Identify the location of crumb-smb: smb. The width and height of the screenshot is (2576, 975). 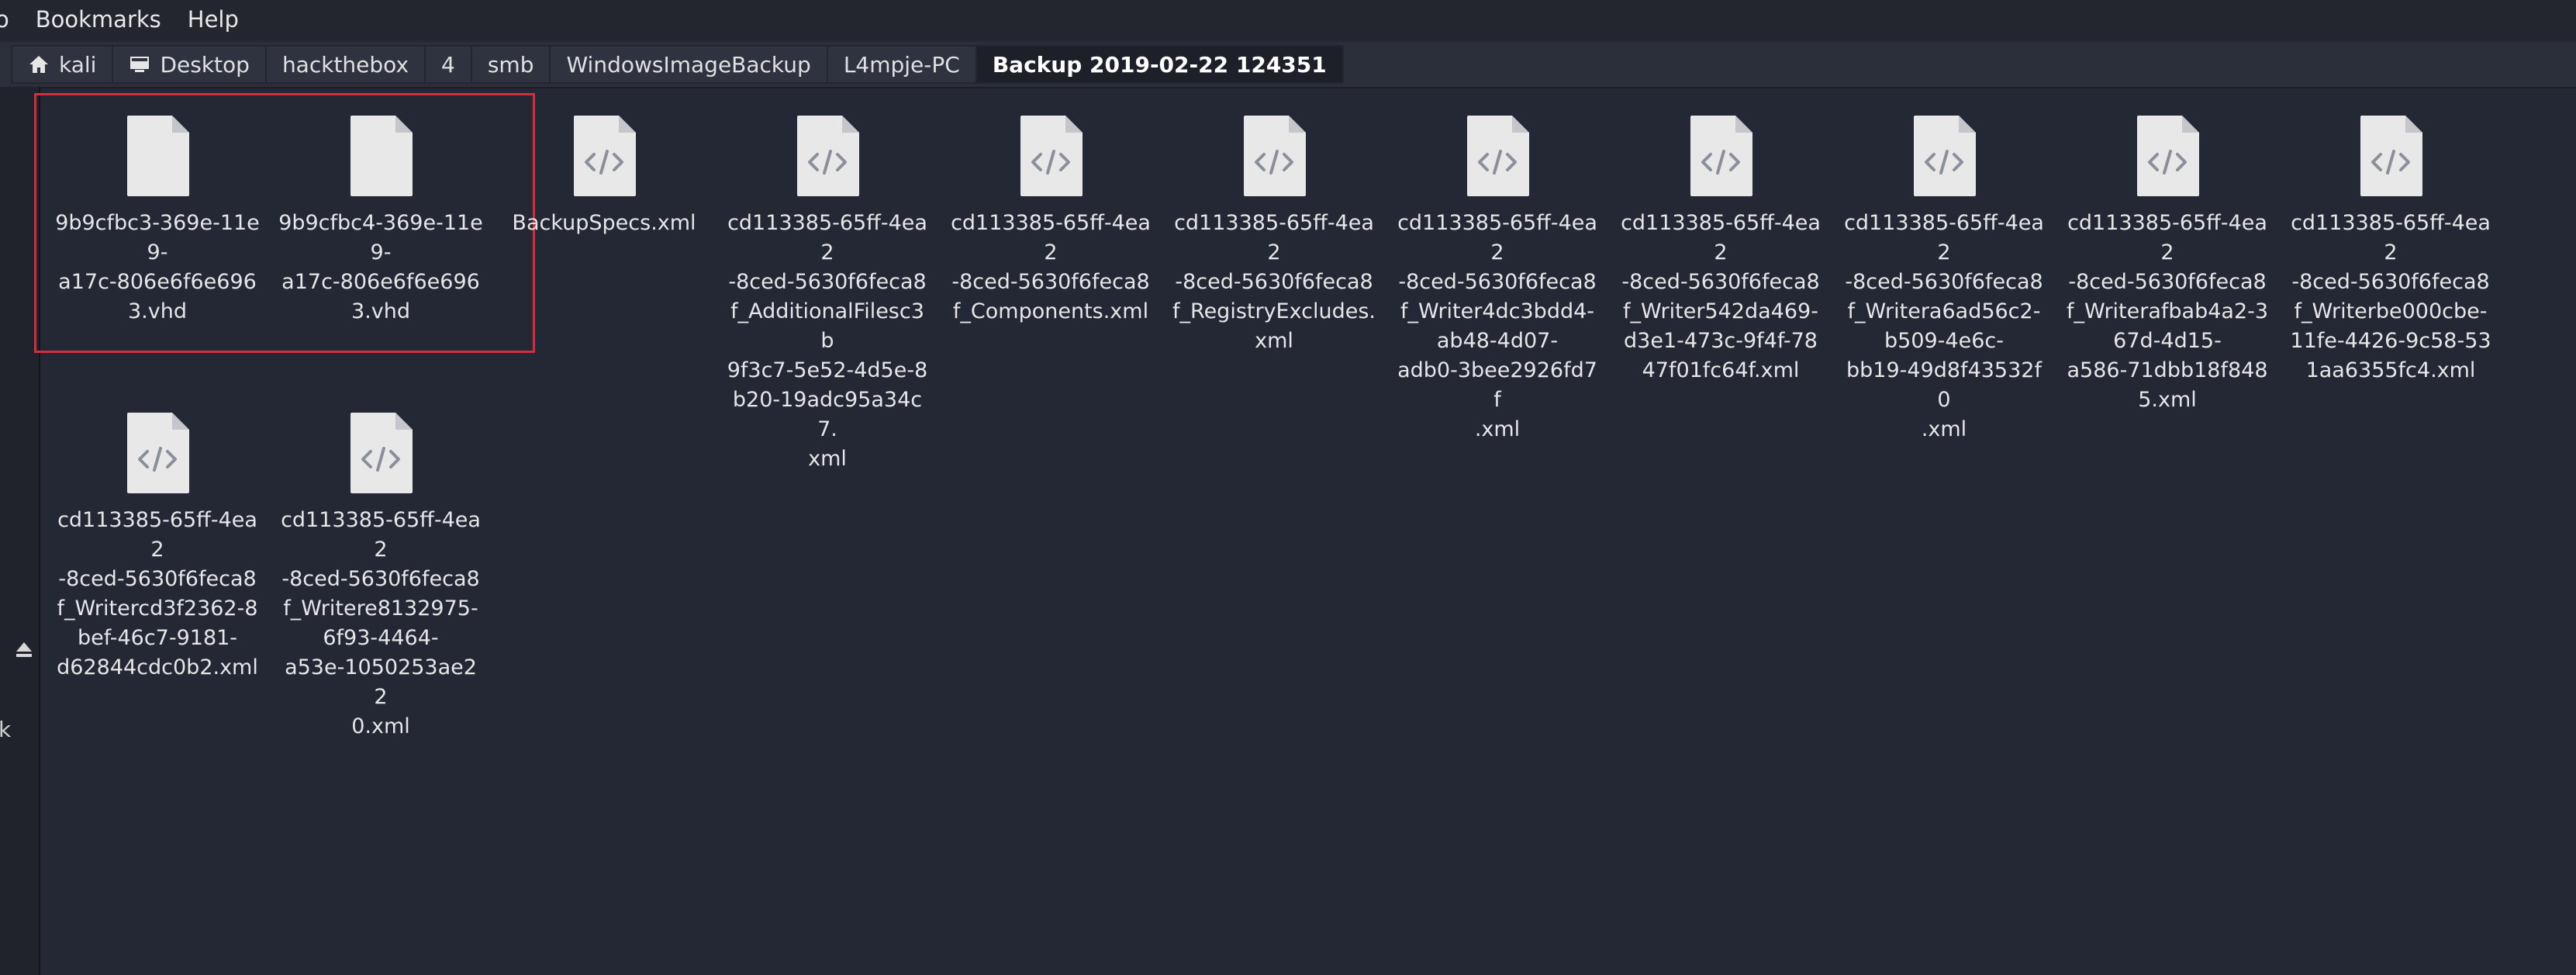
(510, 64).